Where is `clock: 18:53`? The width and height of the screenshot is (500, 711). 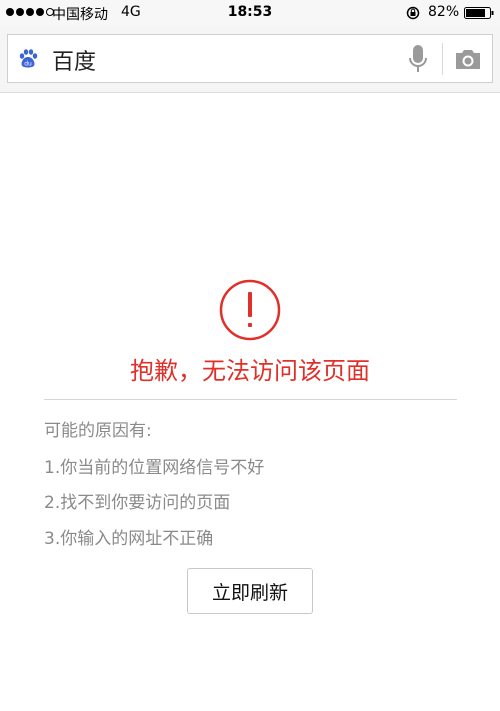
clock: 18:53 is located at coordinates (250, 12).